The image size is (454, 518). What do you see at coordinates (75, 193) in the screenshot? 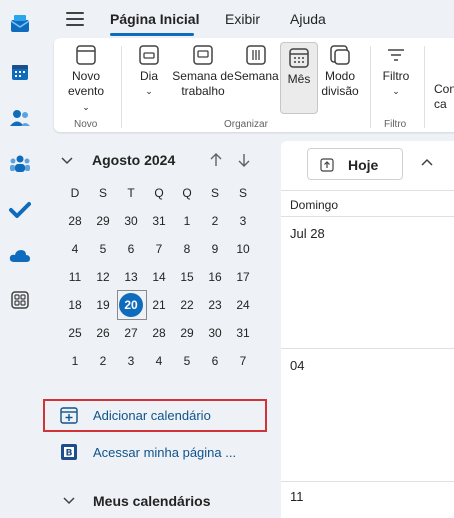
I see `weekday-header: D` at bounding box center [75, 193].